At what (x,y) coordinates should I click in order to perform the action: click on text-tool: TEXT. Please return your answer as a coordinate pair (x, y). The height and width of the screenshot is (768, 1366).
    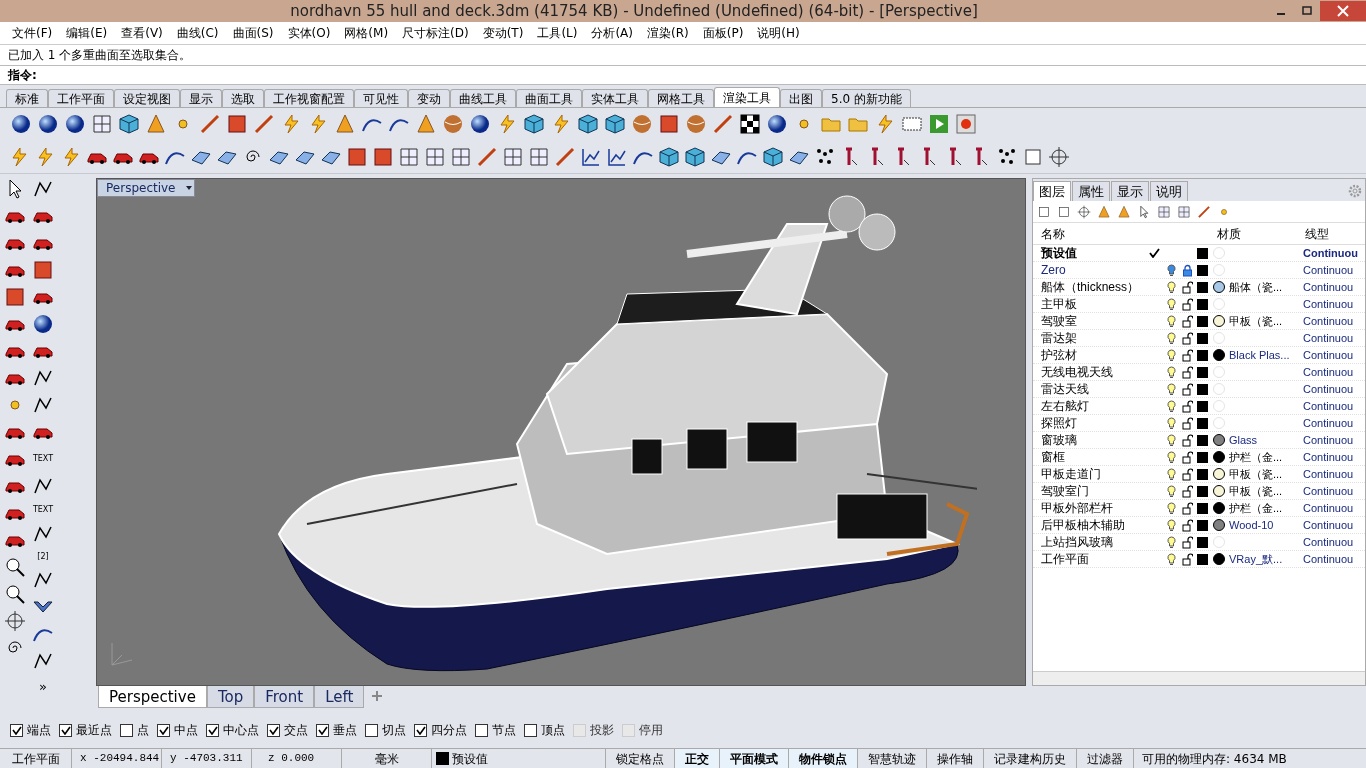
    Looking at the image, I should click on (43, 459).